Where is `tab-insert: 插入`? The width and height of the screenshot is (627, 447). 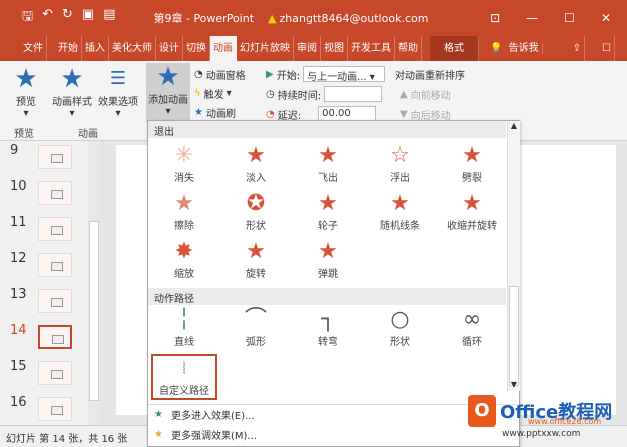 tab-insert: 插入 is located at coordinates (95, 48).